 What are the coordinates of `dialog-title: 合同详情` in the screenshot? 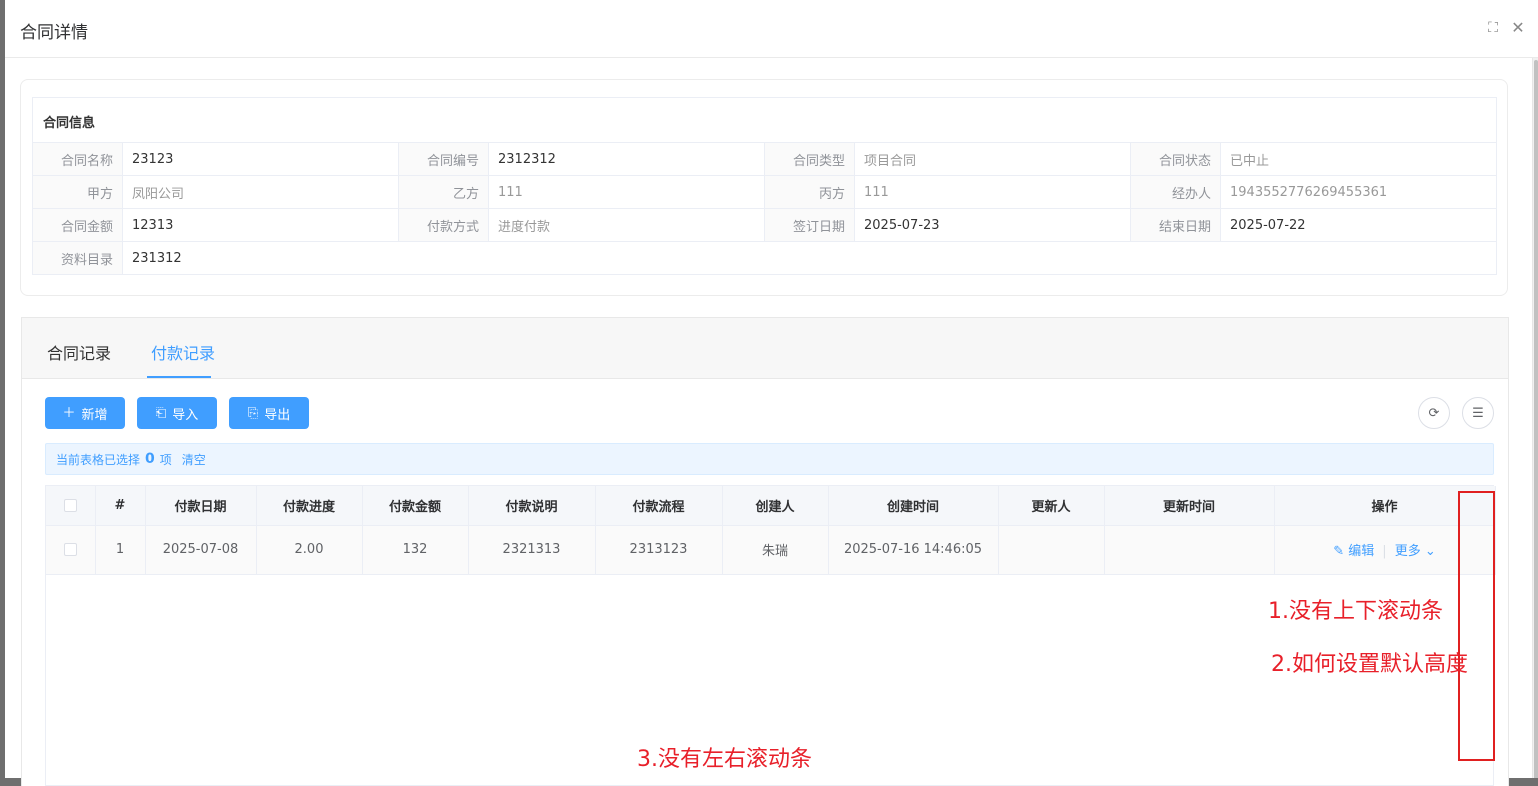 It's located at (54, 33).